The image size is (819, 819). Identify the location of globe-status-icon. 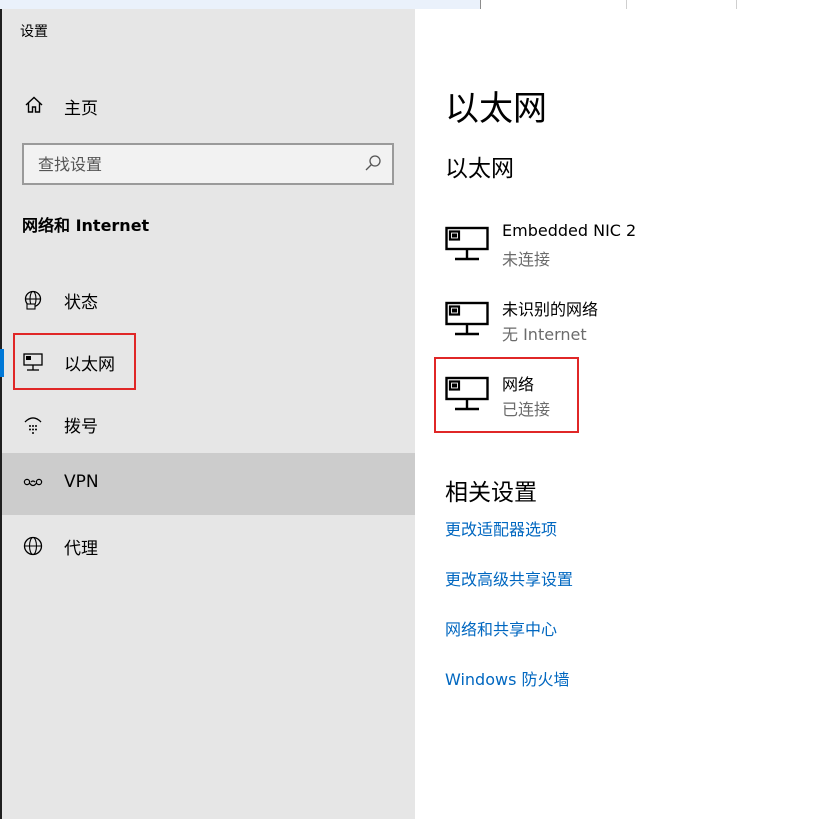
(33, 300).